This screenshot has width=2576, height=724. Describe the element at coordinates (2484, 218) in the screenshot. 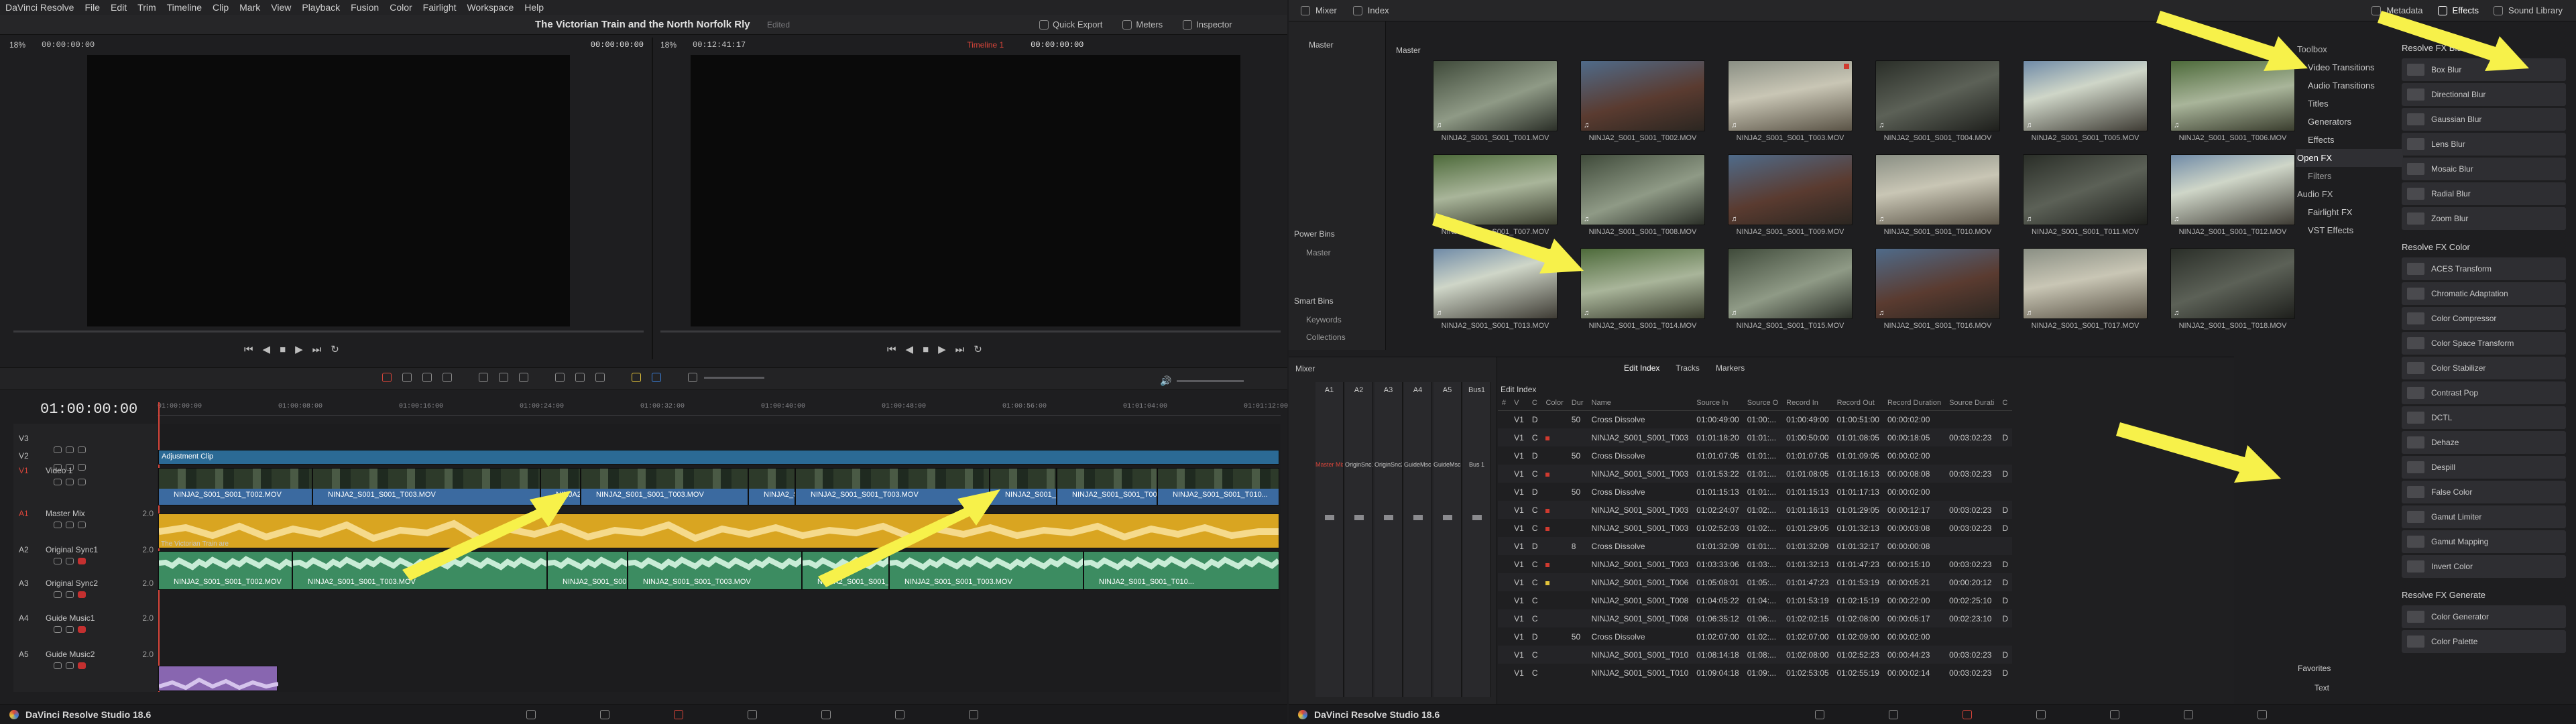

I see `fx-item: Zoom Blur` at that location.